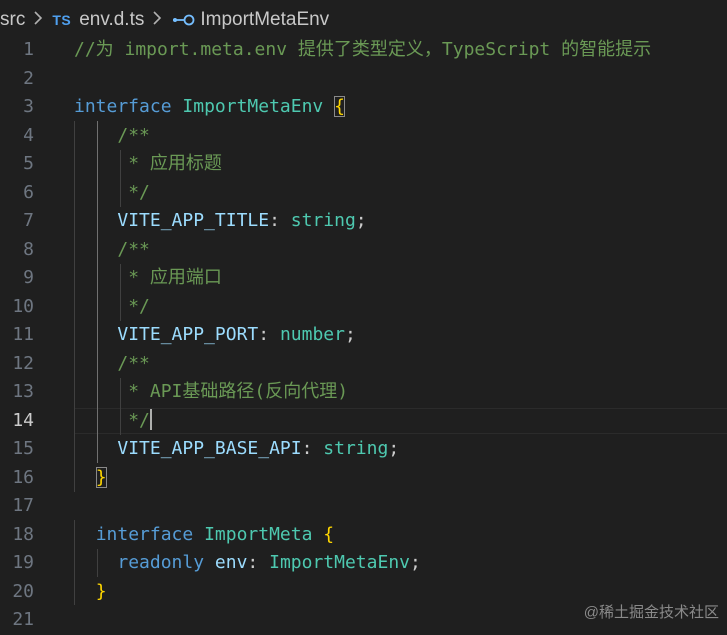 The width and height of the screenshot is (727, 635). What do you see at coordinates (209, 448) in the screenshot?
I see `code-token: VITE_APP_BASE_API` at bounding box center [209, 448].